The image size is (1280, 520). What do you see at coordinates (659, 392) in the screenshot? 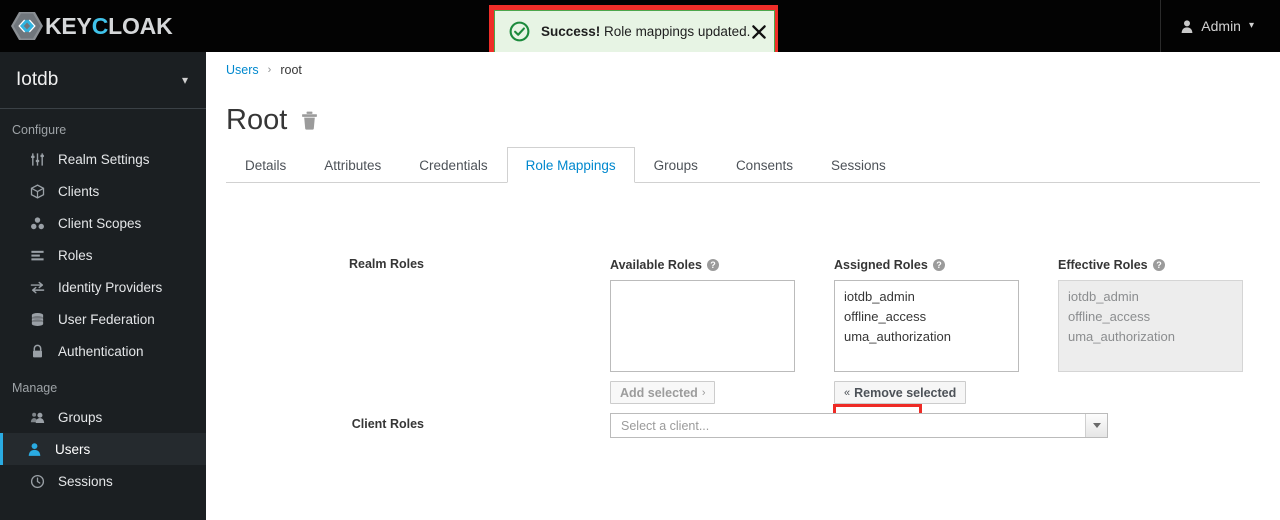
I see `add-selected-label: Add selected` at bounding box center [659, 392].